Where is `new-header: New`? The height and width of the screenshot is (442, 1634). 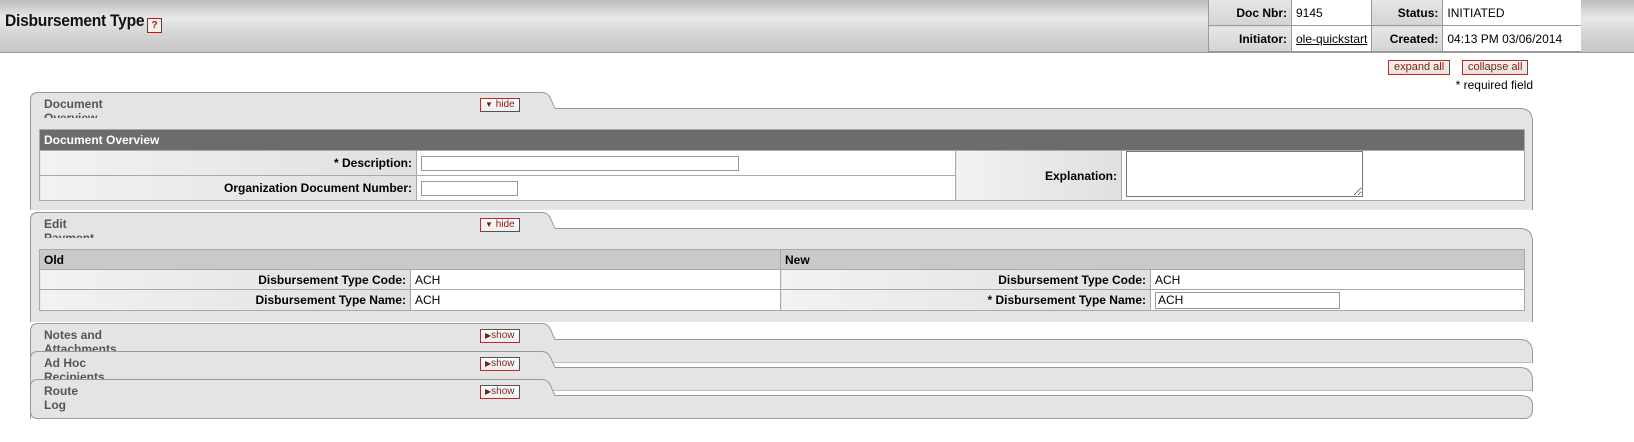 new-header: New is located at coordinates (1152, 259).